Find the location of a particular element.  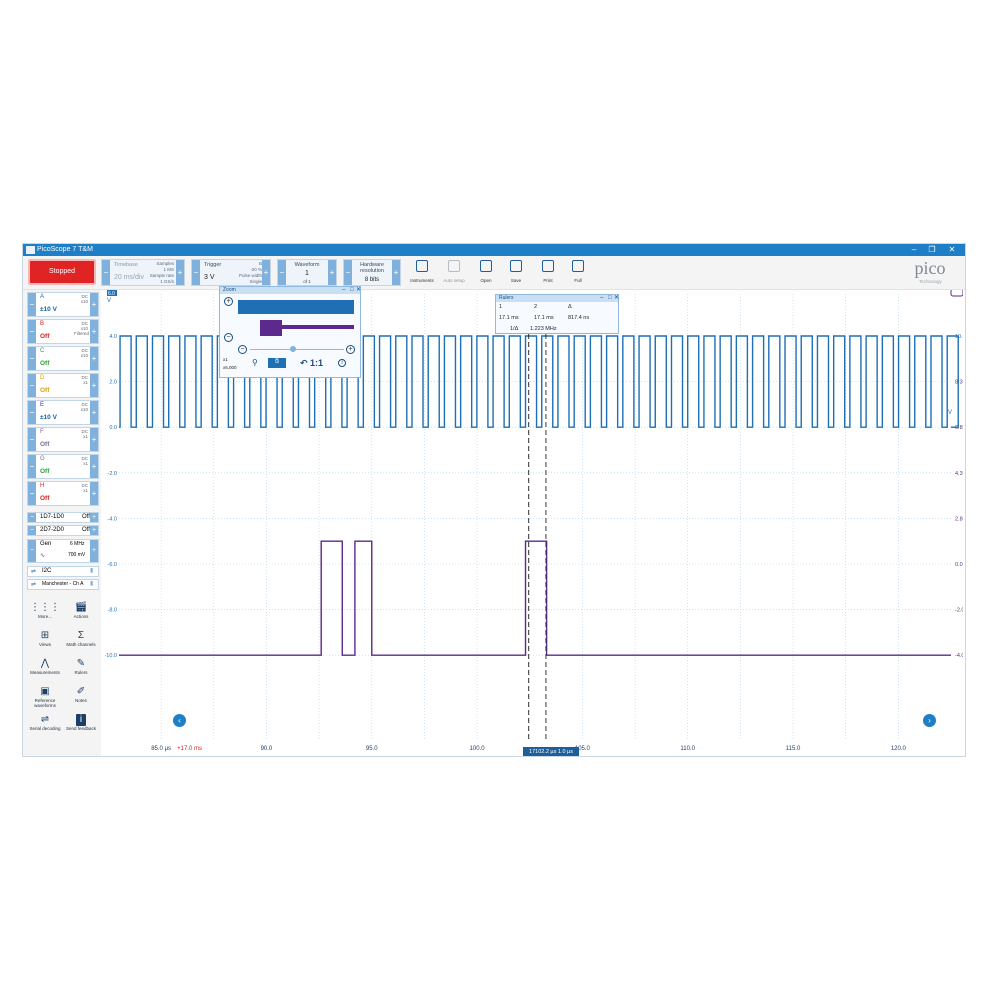

zoom-out-icon: − is located at coordinates (228, 337).